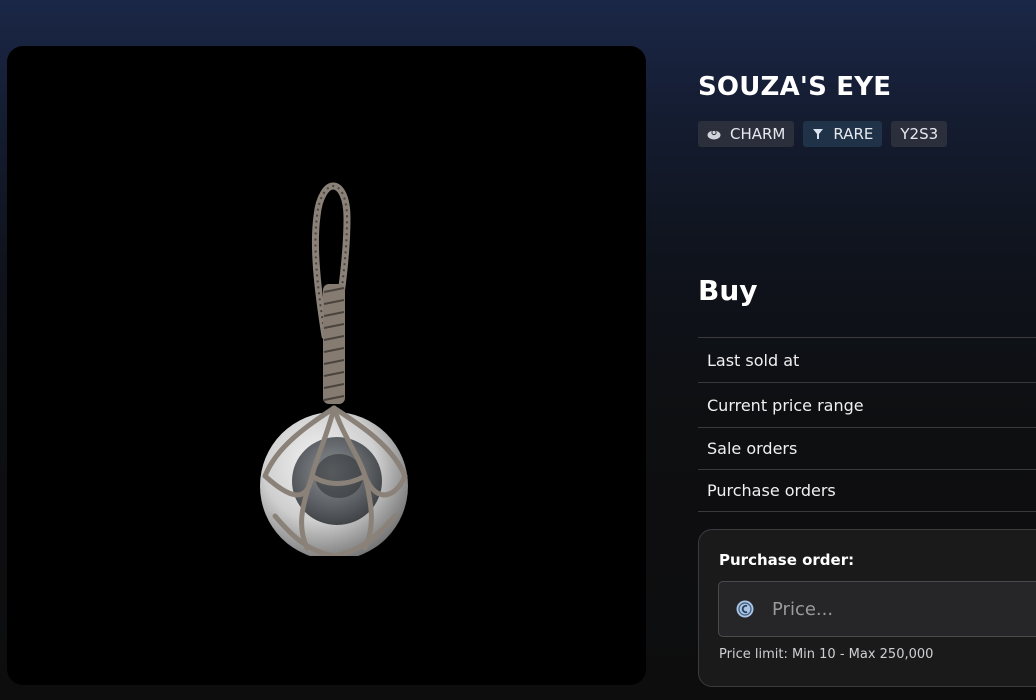  What do you see at coordinates (826, 654) in the screenshot?
I see `price-limit-text: Price limit: Min 10 - Max 250,000` at bounding box center [826, 654].